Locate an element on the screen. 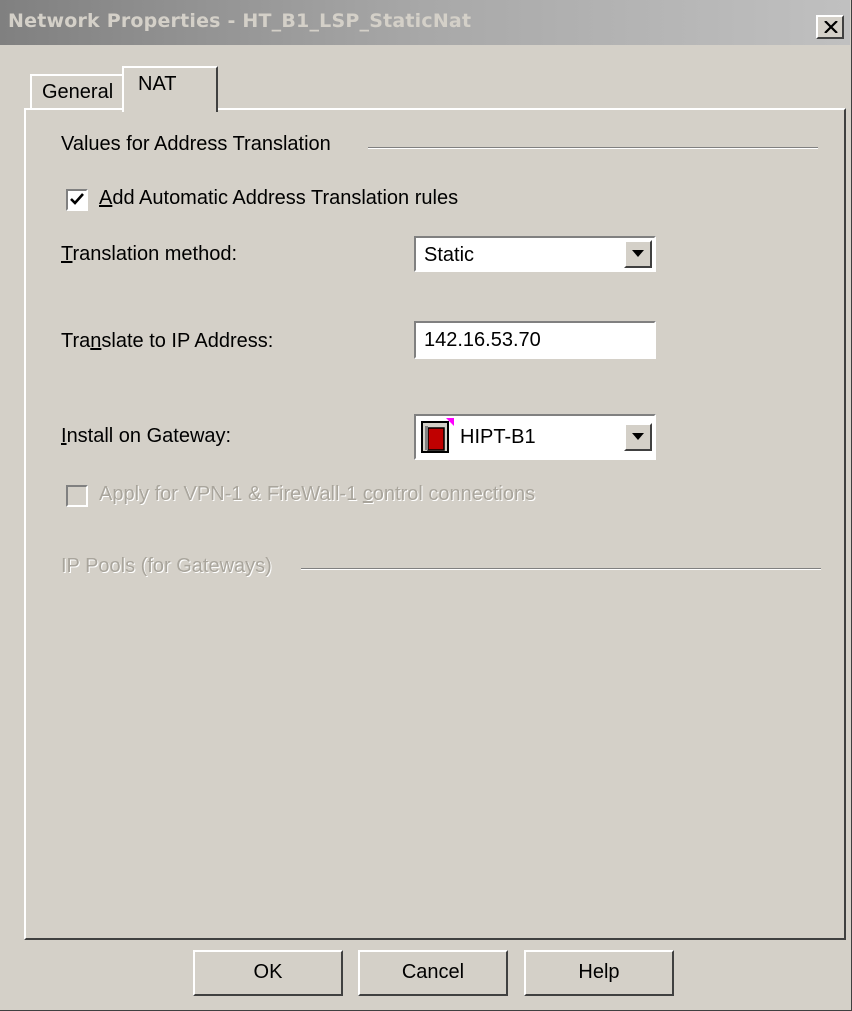  group-divider is located at coordinates (593, 148).